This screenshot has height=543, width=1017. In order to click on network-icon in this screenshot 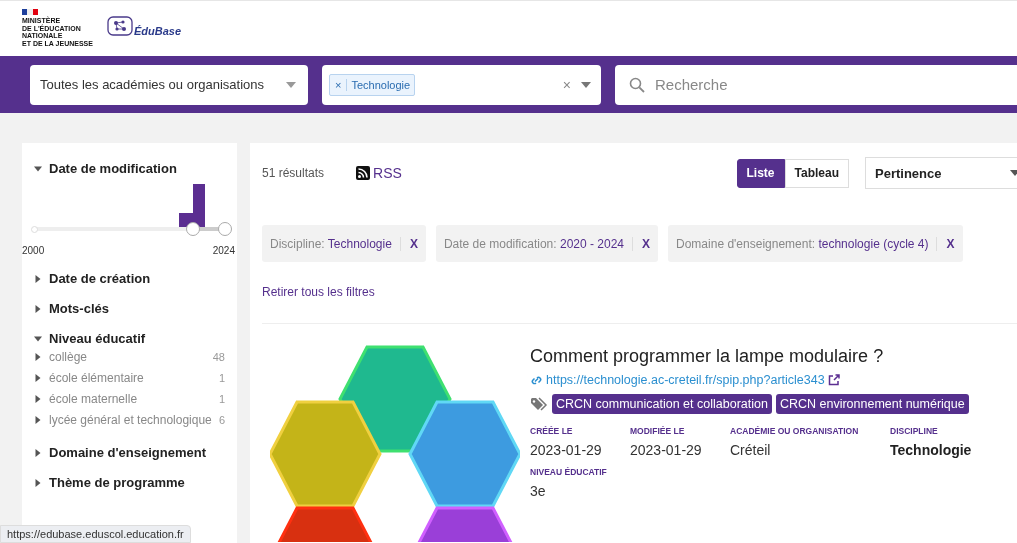, I will do `click(119, 26)`.